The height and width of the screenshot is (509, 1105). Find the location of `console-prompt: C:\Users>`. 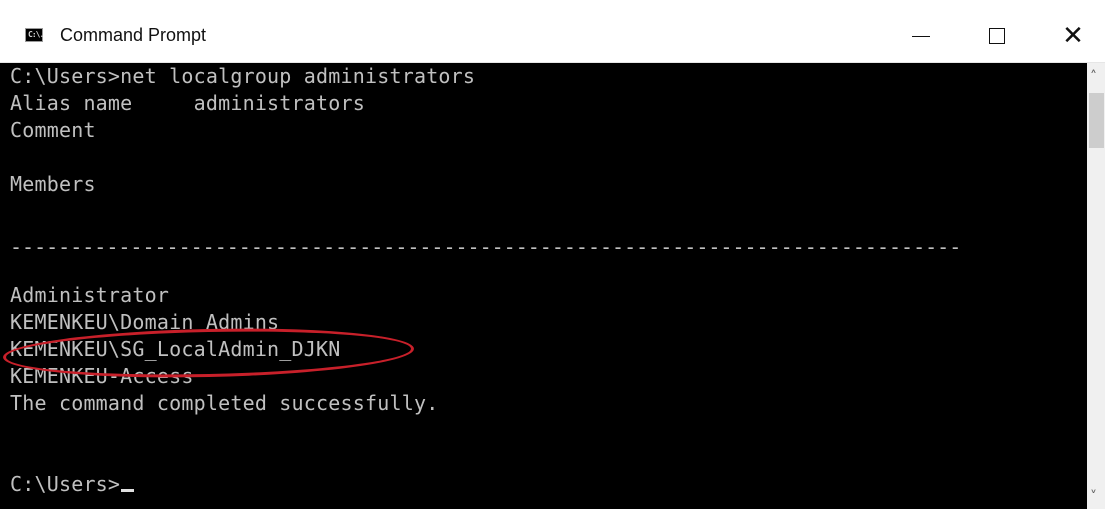

console-prompt: C:\Users> is located at coordinates (72, 484).